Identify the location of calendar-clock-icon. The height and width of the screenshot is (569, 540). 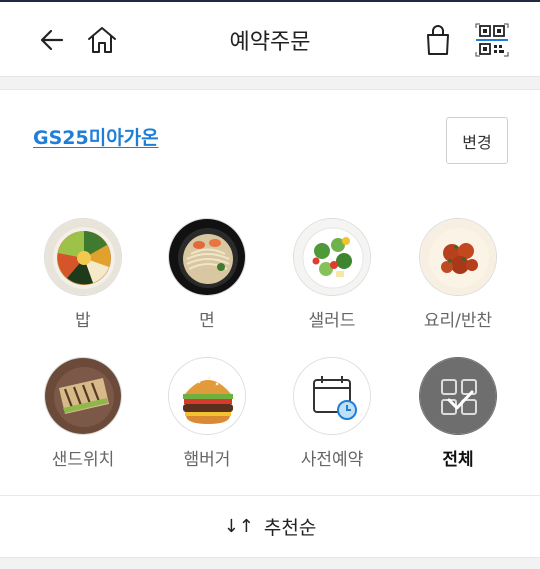
(332, 396).